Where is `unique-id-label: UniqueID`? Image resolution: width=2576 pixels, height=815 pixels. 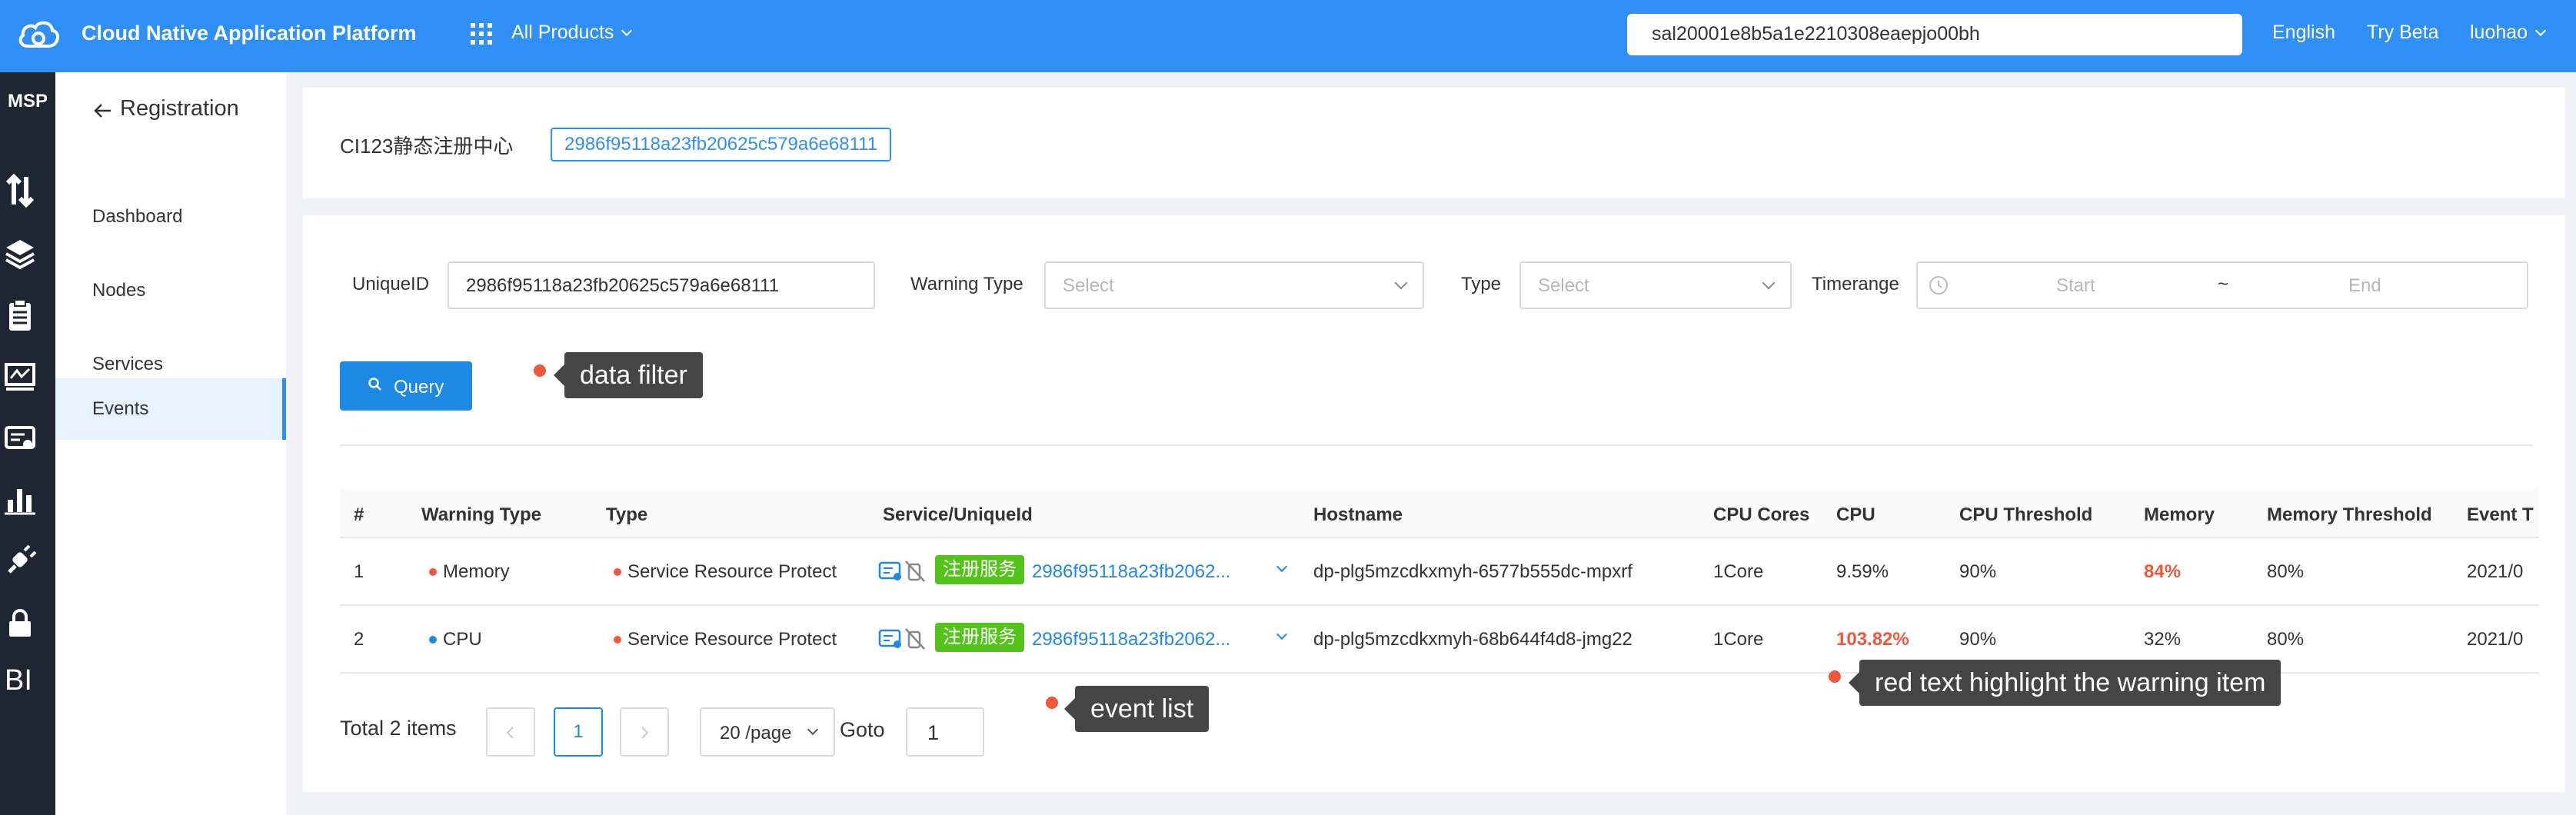
unique-id-label: UniqueID is located at coordinates (391, 284).